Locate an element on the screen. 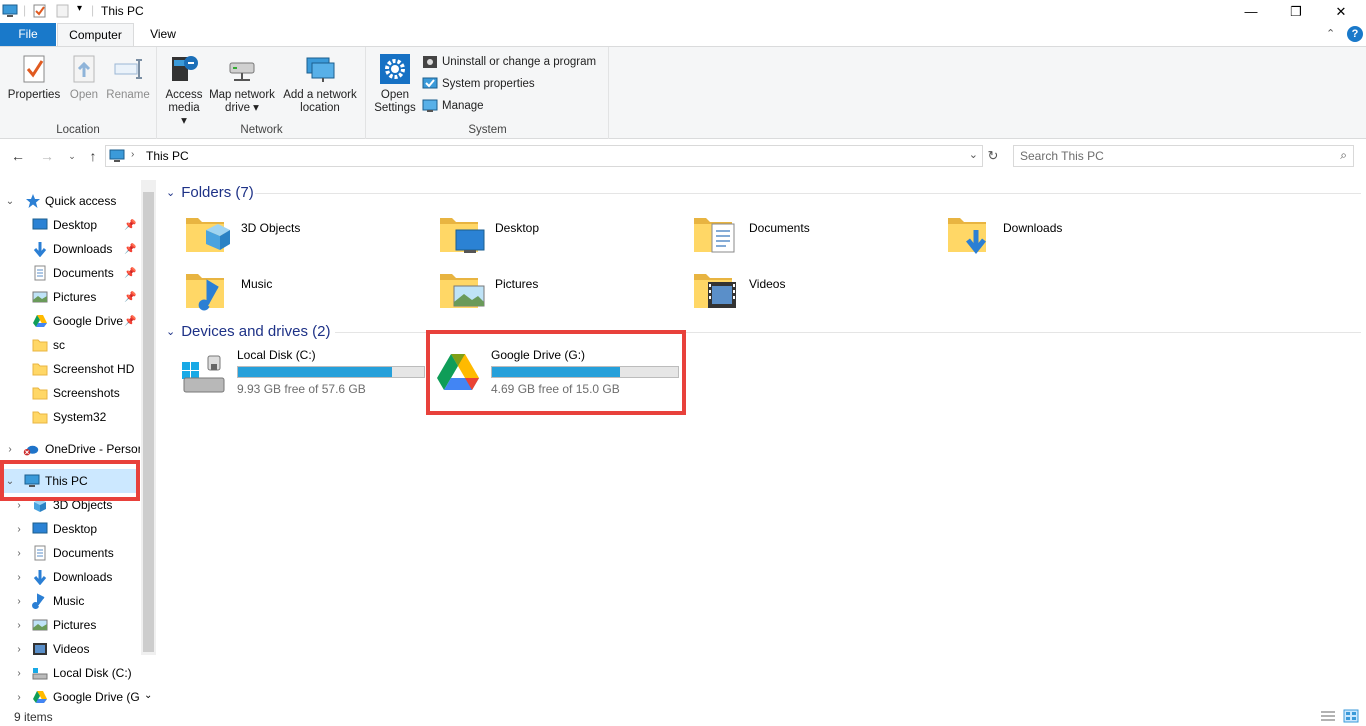 This screenshot has width=1366, height=726. folder-tile-downloads: Downloads is located at coordinates (1073, 234).